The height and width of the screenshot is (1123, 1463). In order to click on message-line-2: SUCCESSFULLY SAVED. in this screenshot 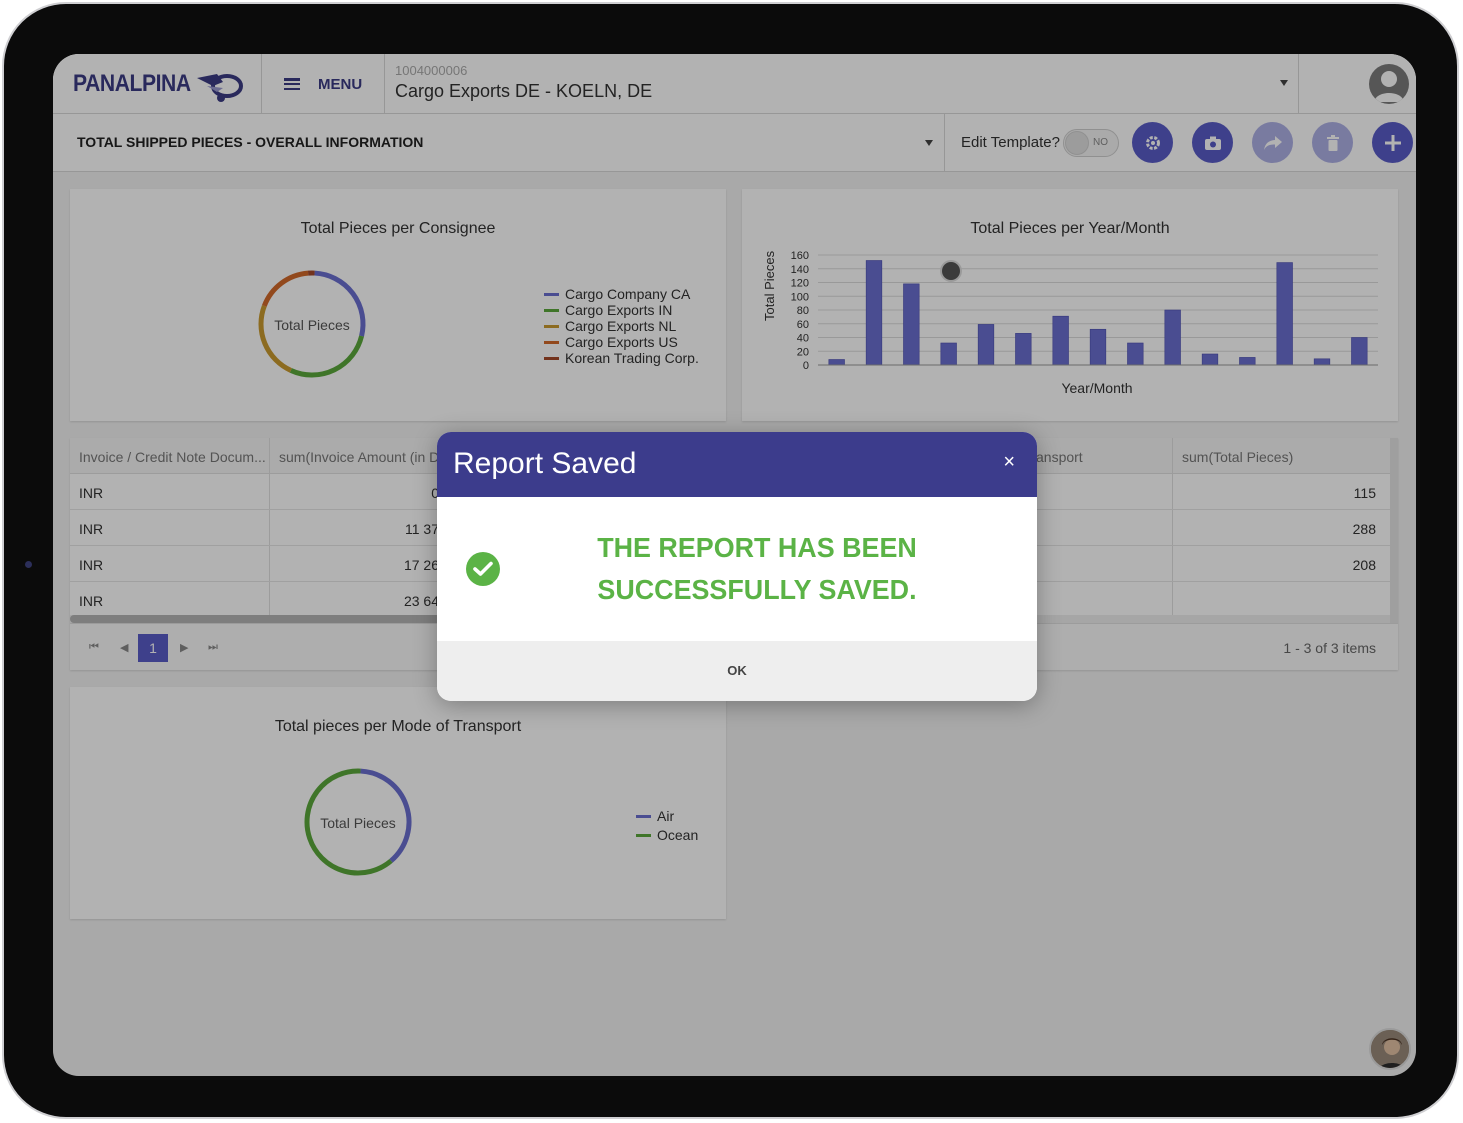, I will do `click(757, 589)`.